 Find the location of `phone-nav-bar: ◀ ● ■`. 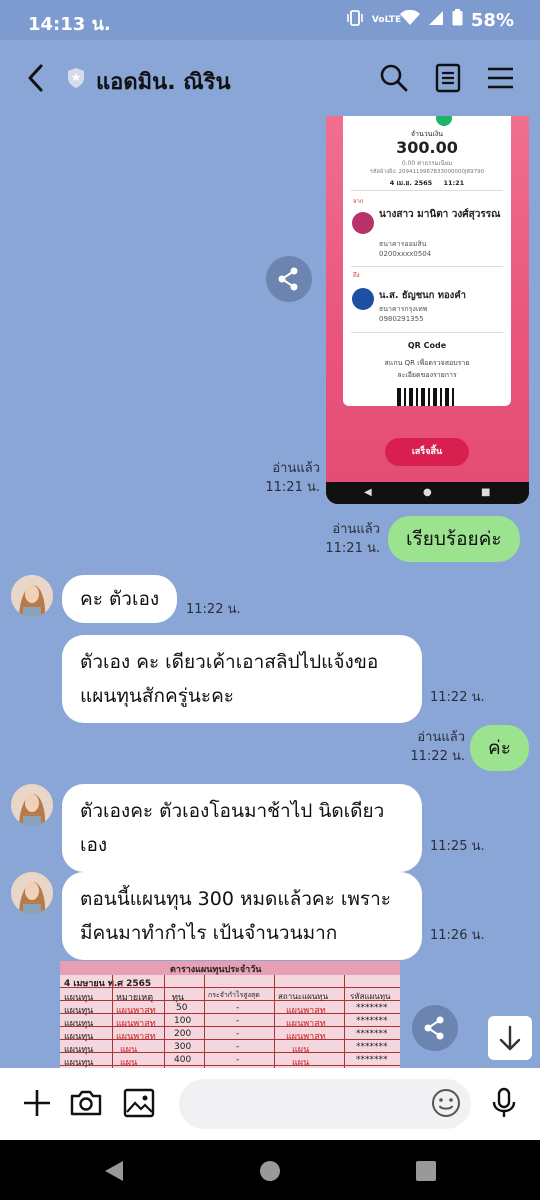

phone-nav-bar: ◀ ● ■ is located at coordinates (427, 493).